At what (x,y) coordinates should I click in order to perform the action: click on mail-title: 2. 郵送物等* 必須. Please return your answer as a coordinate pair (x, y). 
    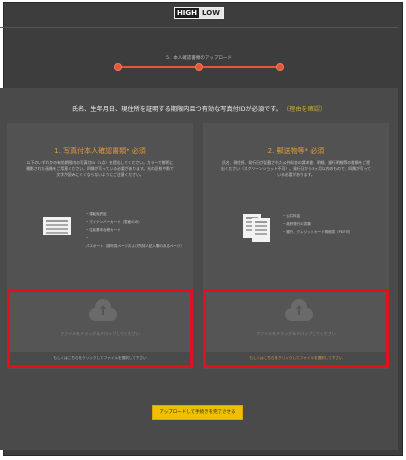
    Looking at the image, I should click on (296, 151).